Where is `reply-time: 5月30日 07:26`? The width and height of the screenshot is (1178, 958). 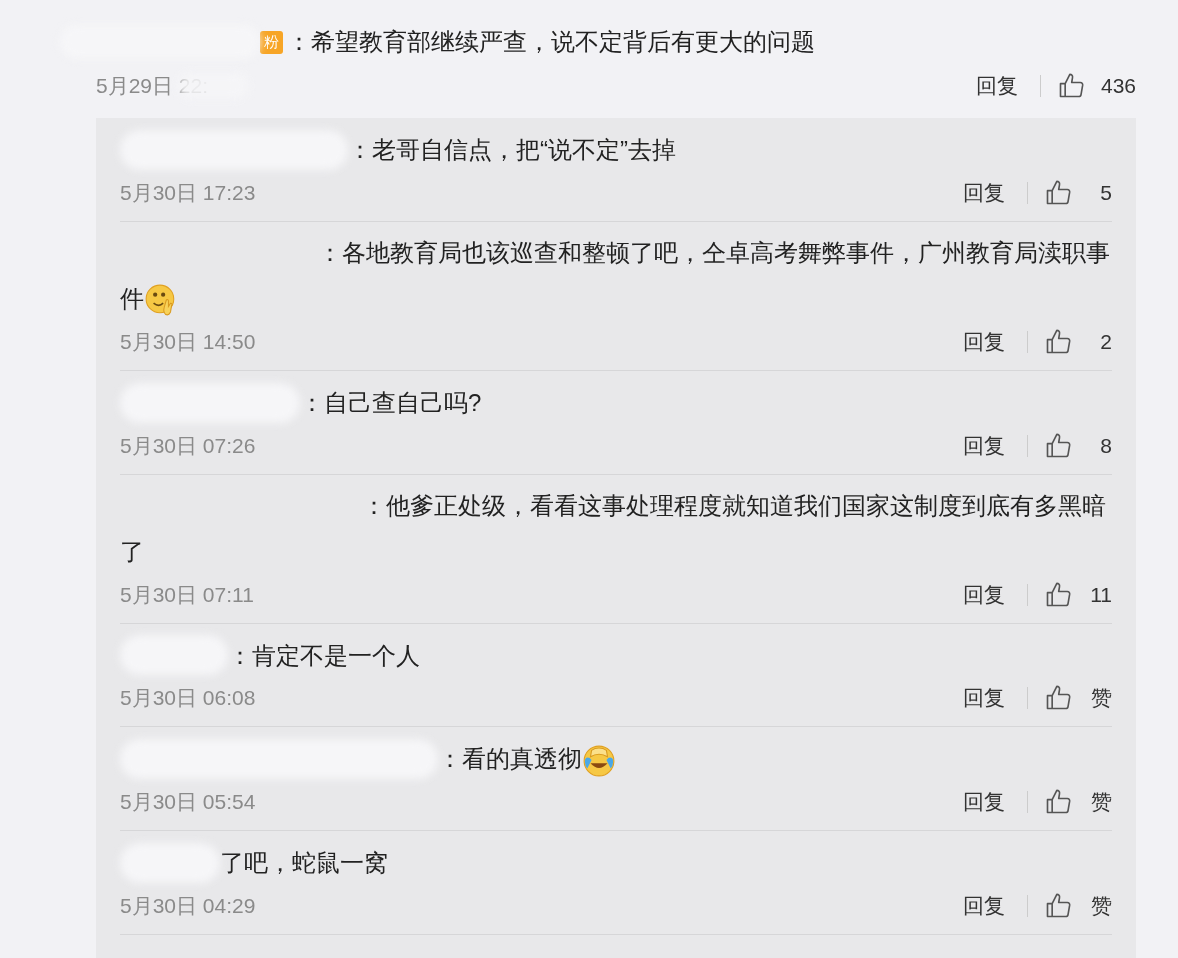 reply-time: 5月30日 07:26 is located at coordinates (188, 445).